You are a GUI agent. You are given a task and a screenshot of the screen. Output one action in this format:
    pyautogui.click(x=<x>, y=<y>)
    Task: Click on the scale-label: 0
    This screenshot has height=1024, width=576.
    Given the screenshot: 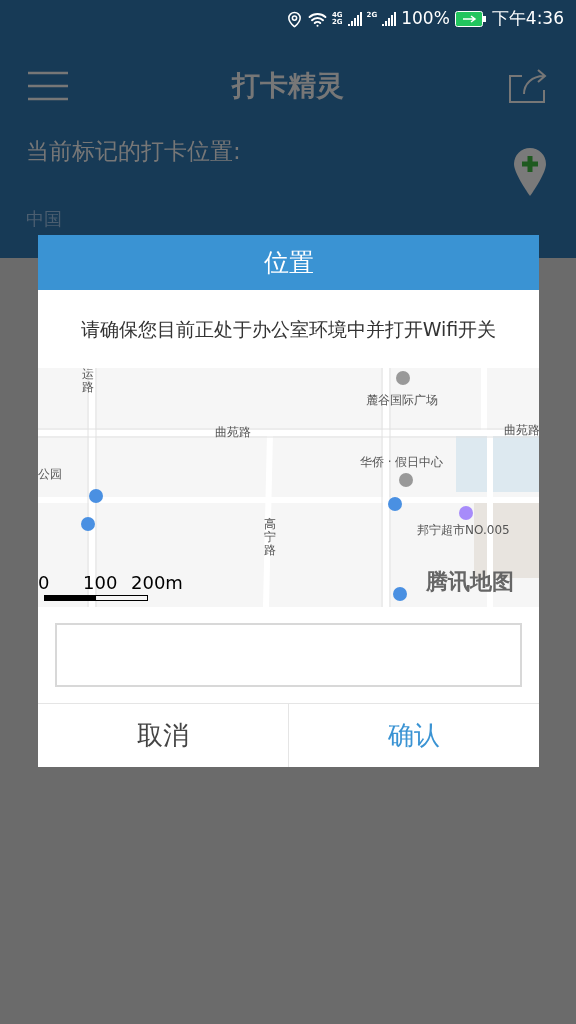 What is the action you would take?
    pyautogui.click(x=44, y=583)
    